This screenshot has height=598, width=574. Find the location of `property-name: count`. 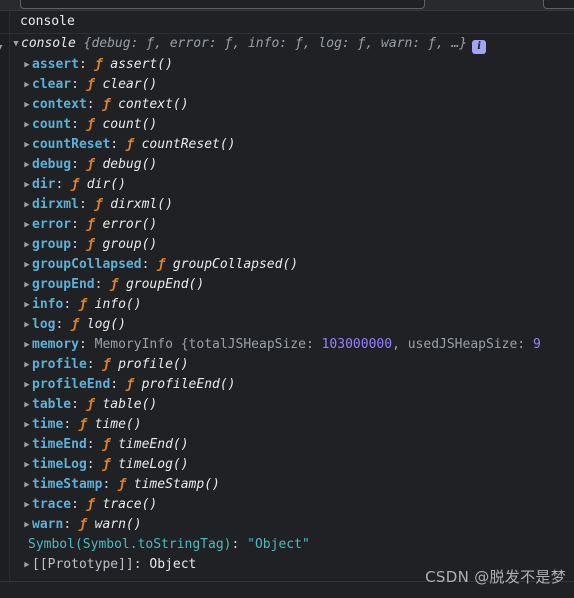

property-name: count is located at coordinates (52, 124).